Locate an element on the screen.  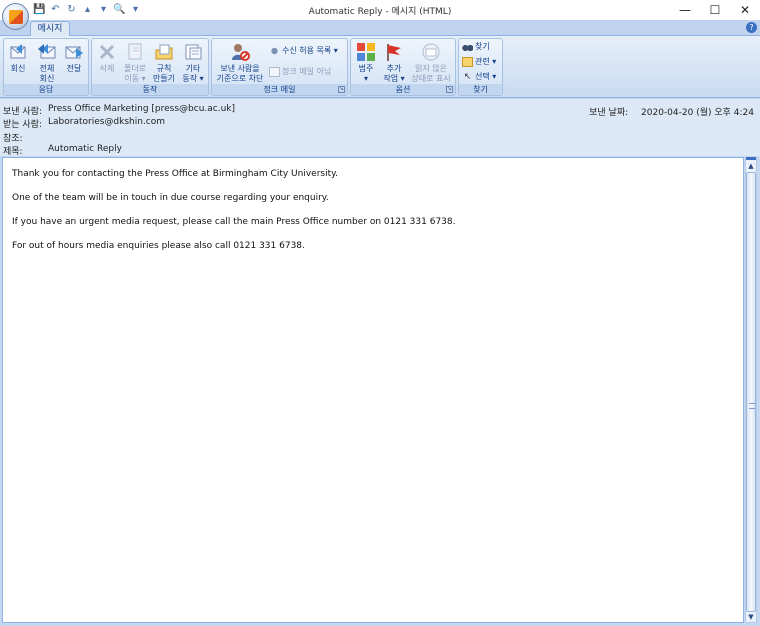
maximize-button: ☐ is located at coordinates (715, 10).